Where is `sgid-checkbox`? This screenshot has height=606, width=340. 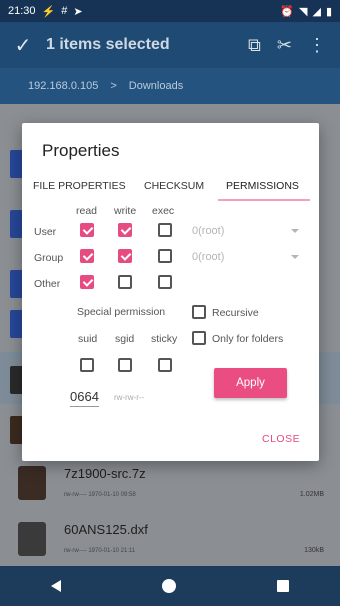
sgid-checkbox is located at coordinates (125, 365).